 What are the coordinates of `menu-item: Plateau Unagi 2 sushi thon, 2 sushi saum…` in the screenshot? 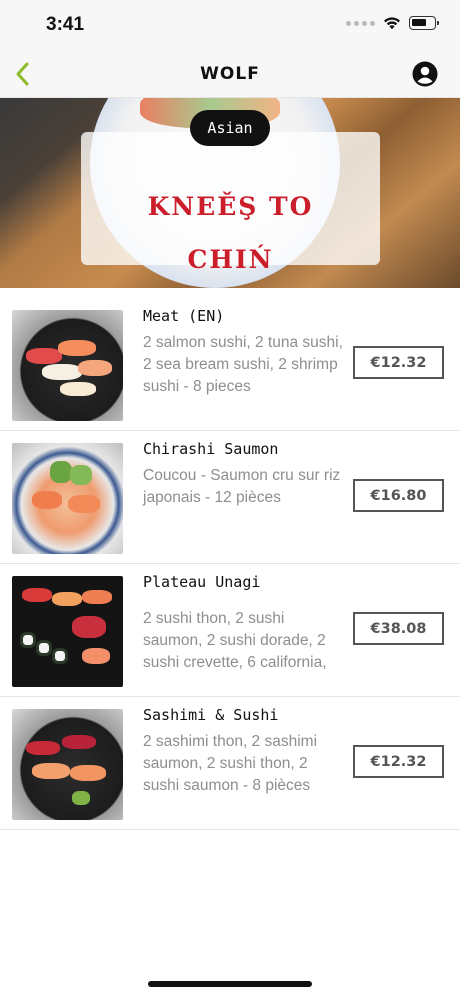 It's located at (230, 630).